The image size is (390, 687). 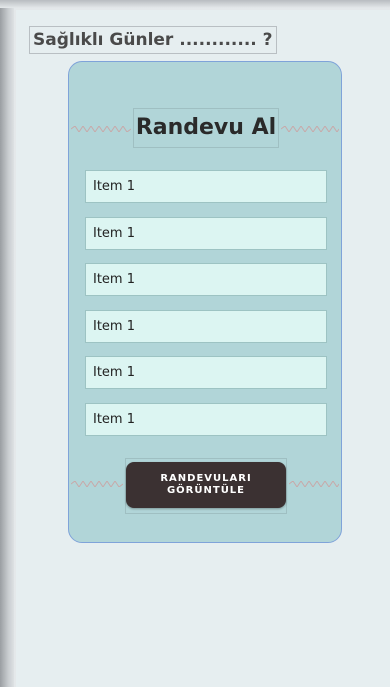 What do you see at coordinates (206, 186) in the screenshot?
I see `list-item-1: Item 1` at bounding box center [206, 186].